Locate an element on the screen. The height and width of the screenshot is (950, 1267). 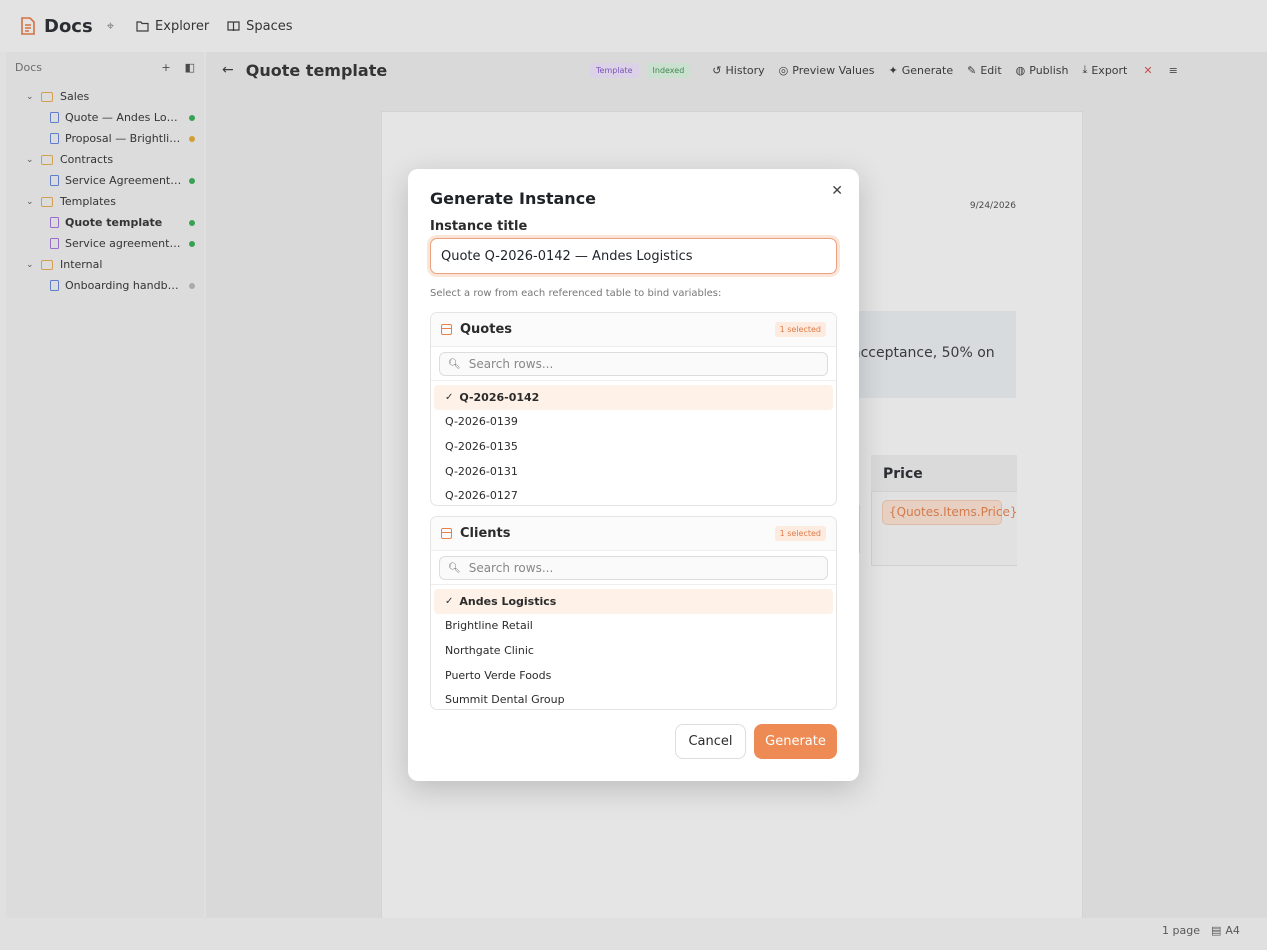
list-item: Northgate Clinic is located at coordinates (633, 650).